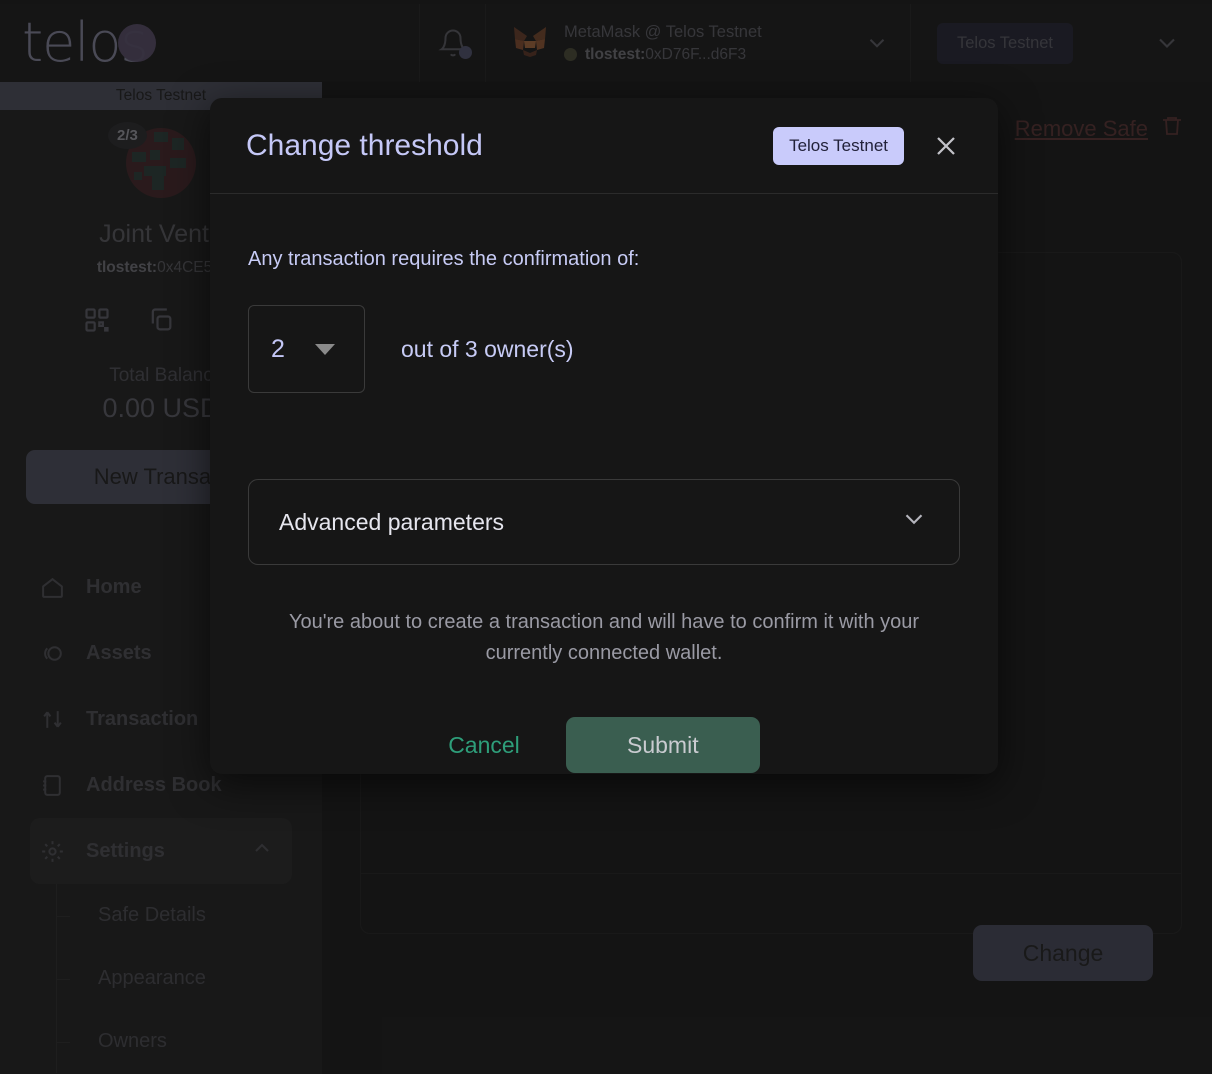 The width and height of the screenshot is (1212, 1074). Describe the element at coordinates (604, 349) in the screenshot. I see `threshold-row: 2 out of 3 owner(s)` at that location.